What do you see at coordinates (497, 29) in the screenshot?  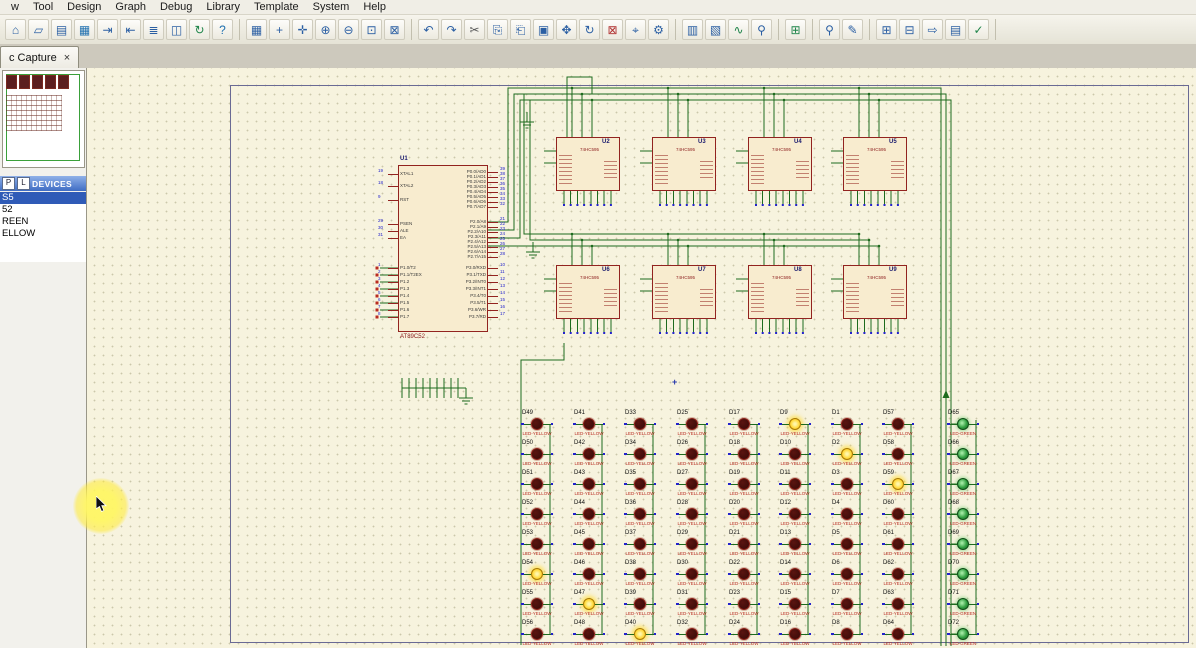 I see `copy-icon: ⎘` at bounding box center [497, 29].